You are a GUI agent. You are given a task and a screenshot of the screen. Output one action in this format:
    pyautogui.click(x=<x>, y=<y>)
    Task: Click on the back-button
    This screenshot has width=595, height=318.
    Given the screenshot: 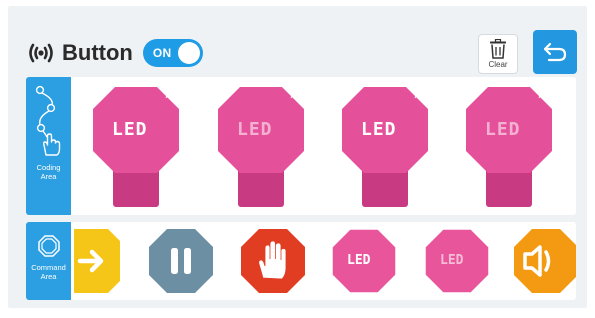 What is the action you would take?
    pyautogui.click(x=555, y=52)
    